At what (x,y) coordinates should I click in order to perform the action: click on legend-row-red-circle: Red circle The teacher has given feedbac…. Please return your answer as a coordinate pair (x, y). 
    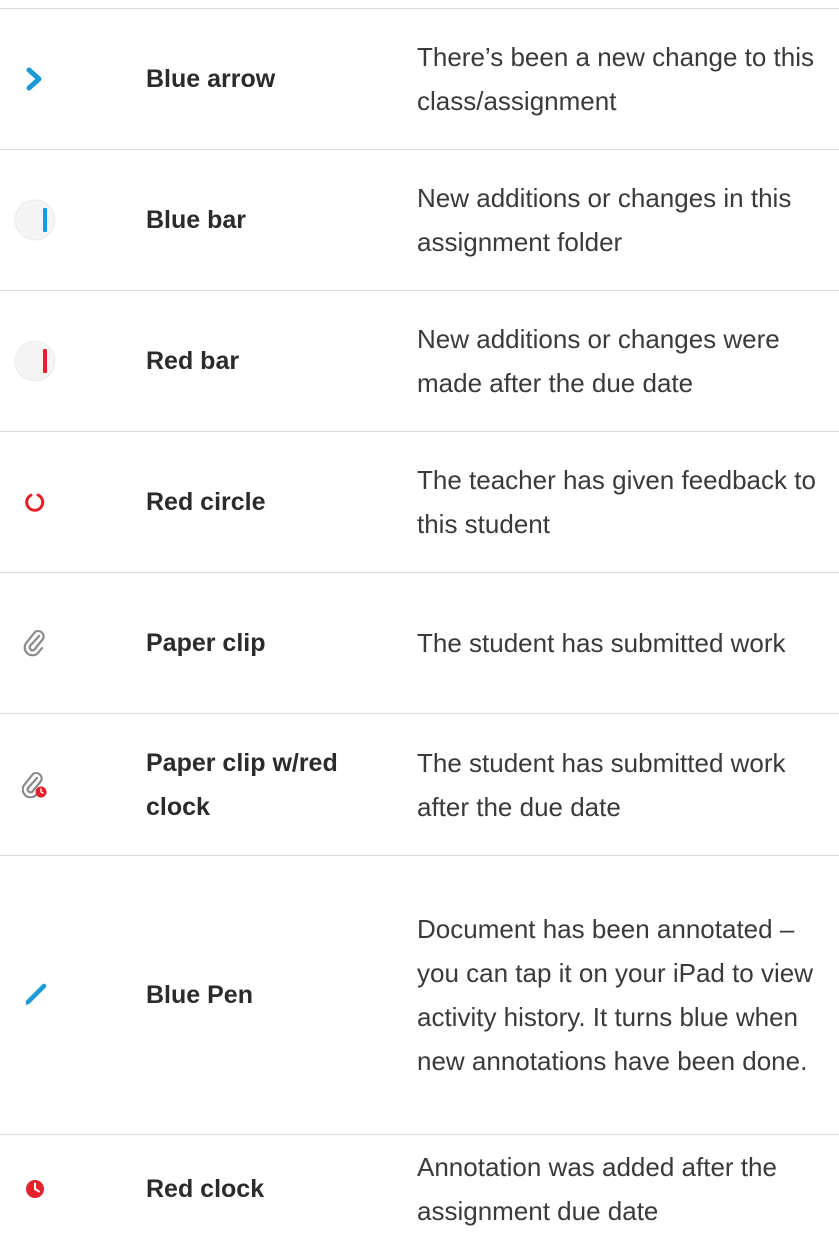
    Looking at the image, I should click on (419, 502).